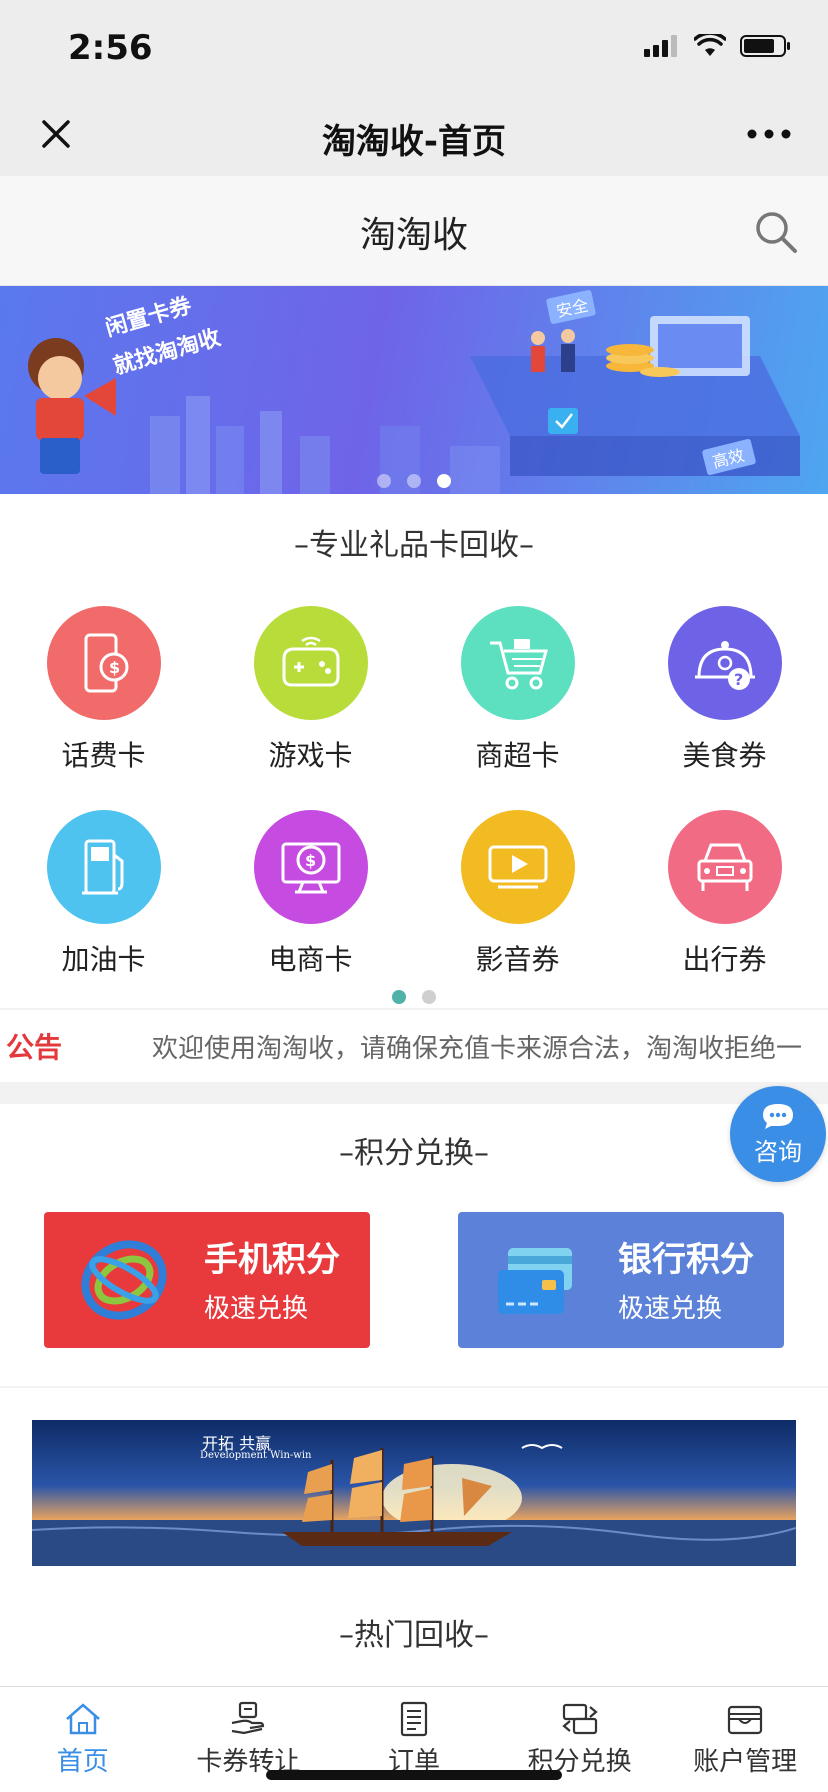 This screenshot has height=1792, width=828. I want to click on banner-illustration: 闲置卡券 就找淘淘收 安全 高效, so click(414, 392).